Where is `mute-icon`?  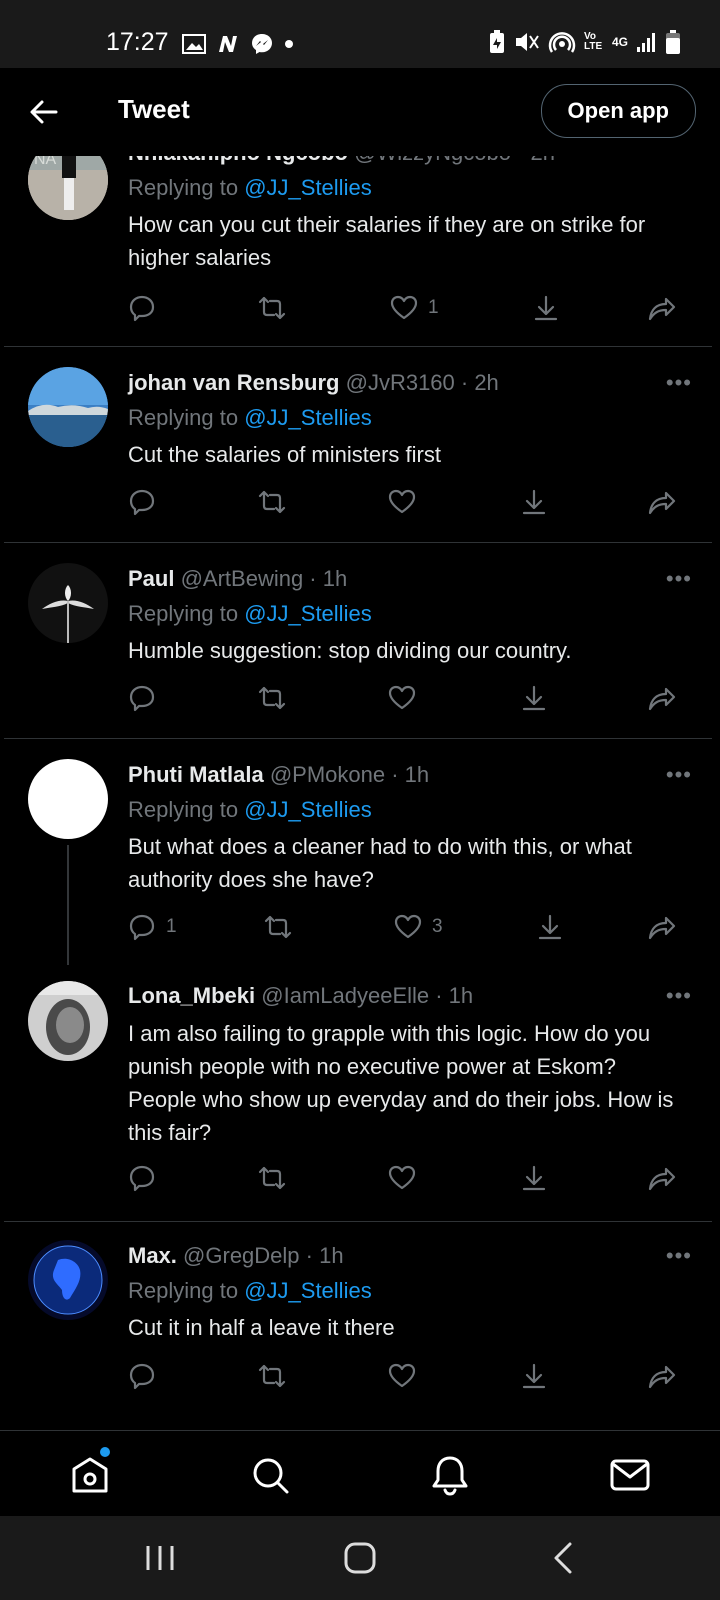
mute-icon is located at coordinates (527, 42).